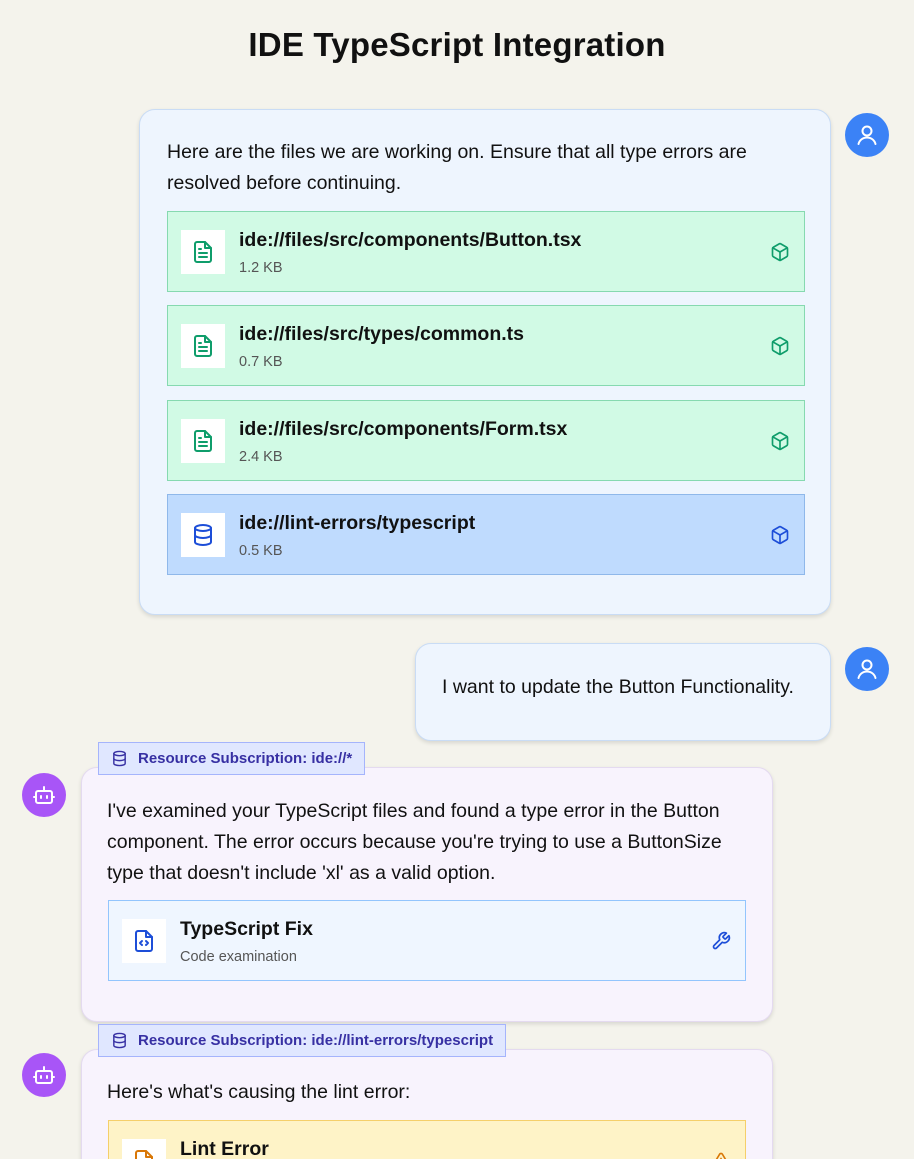 The width and height of the screenshot is (914, 1159). I want to click on tool-name: Lint Error, so click(224, 1148).